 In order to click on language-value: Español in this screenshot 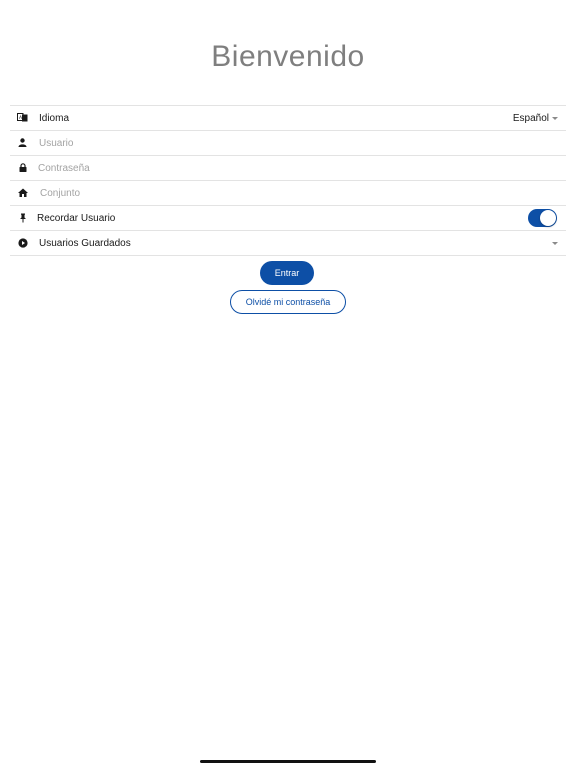, I will do `click(530, 118)`.